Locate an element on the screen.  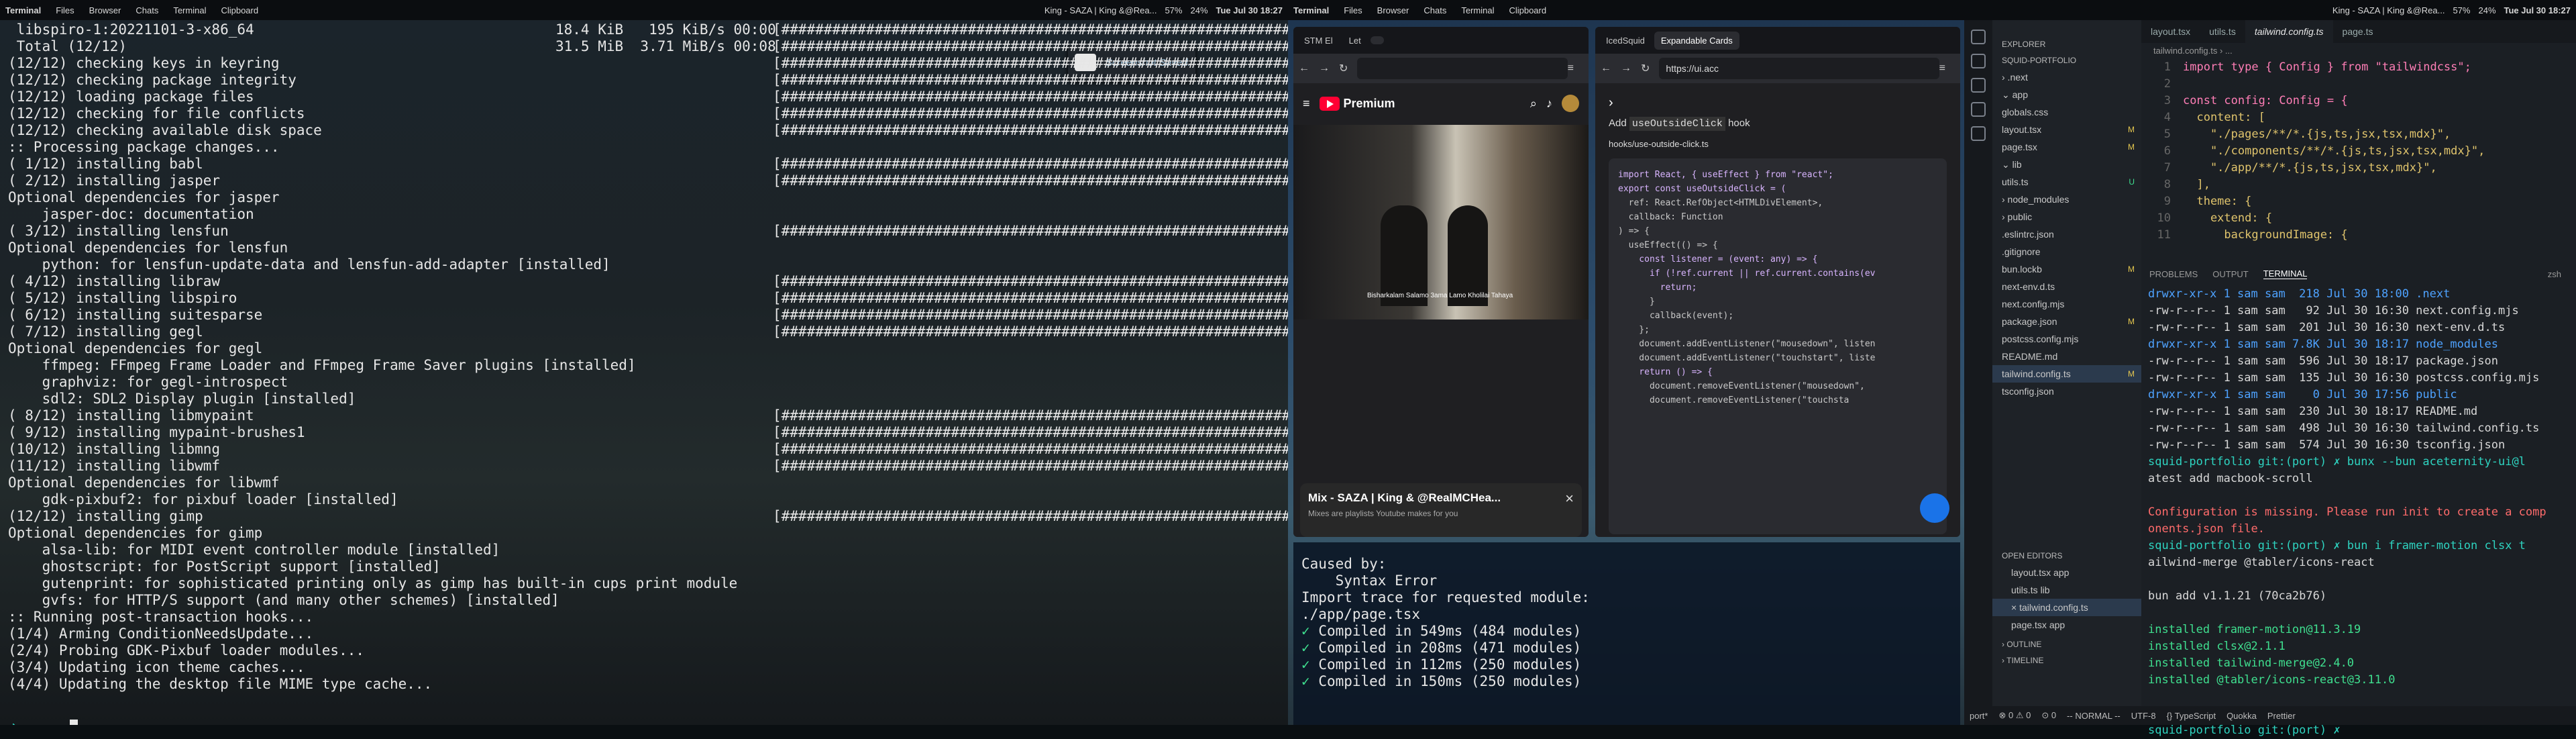
open-editor-item: layout.tsx app is located at coordinates (2066, 572).